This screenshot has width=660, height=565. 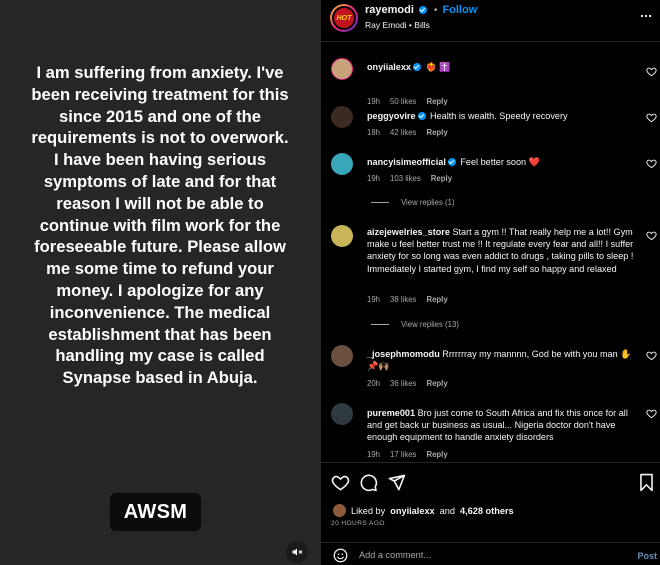 What do you see at coordinates (344, 18) in the screenshot?
I see `author-avatar: HOT` at bounding box center [344, 18].